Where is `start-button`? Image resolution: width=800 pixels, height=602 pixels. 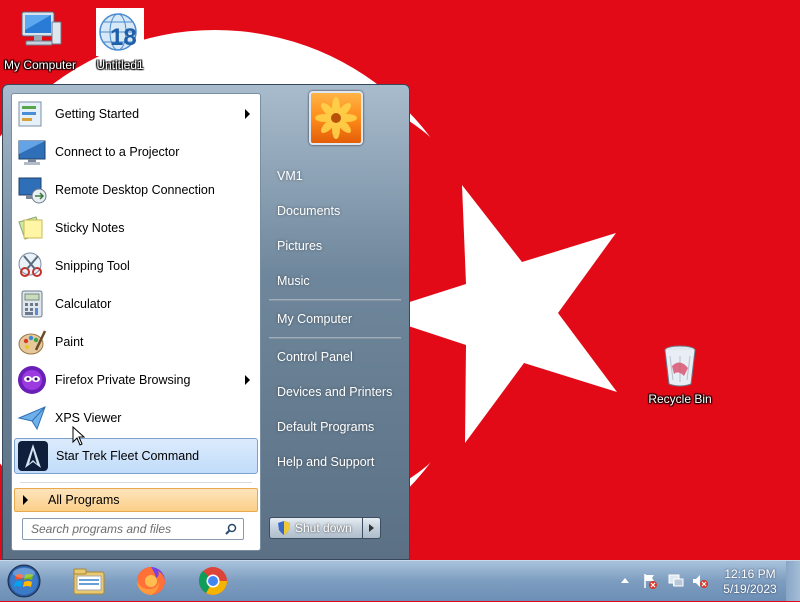
start-button is located at coordinates (24, 581).